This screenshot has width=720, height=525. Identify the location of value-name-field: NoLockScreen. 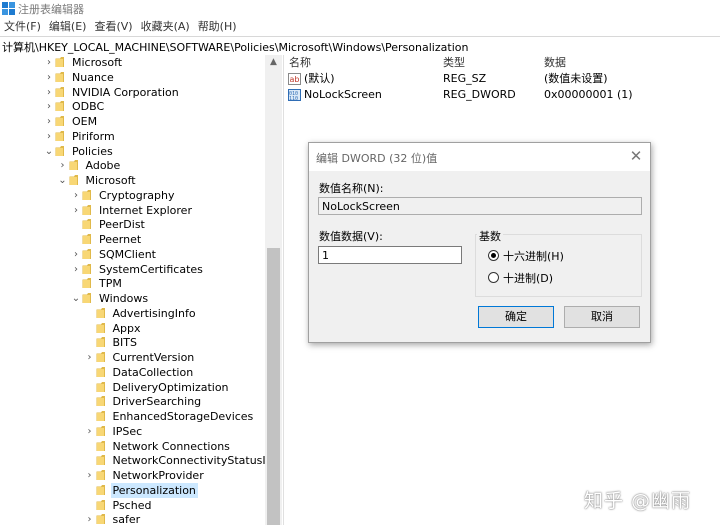
(480, 206).